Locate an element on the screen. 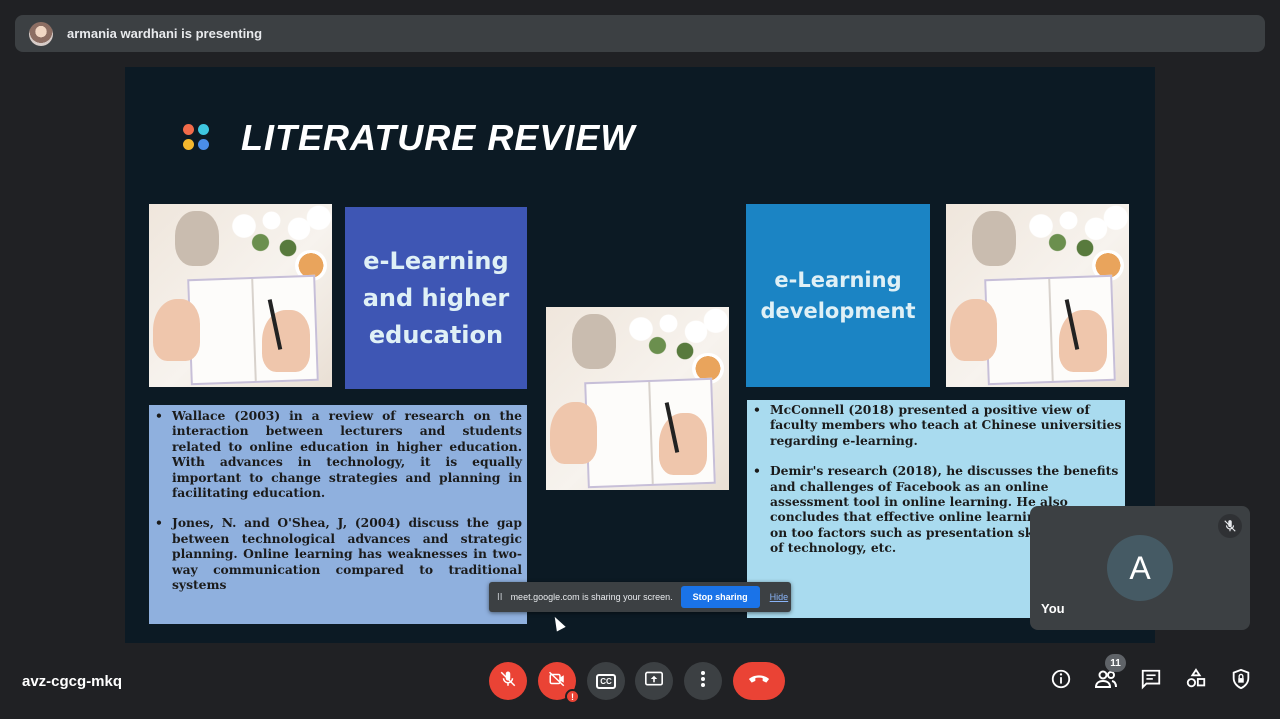 This screenshot has width=1280, height=719. presenter-banner-text: armania wardhani is presenting is located at coordinates (165, 33).